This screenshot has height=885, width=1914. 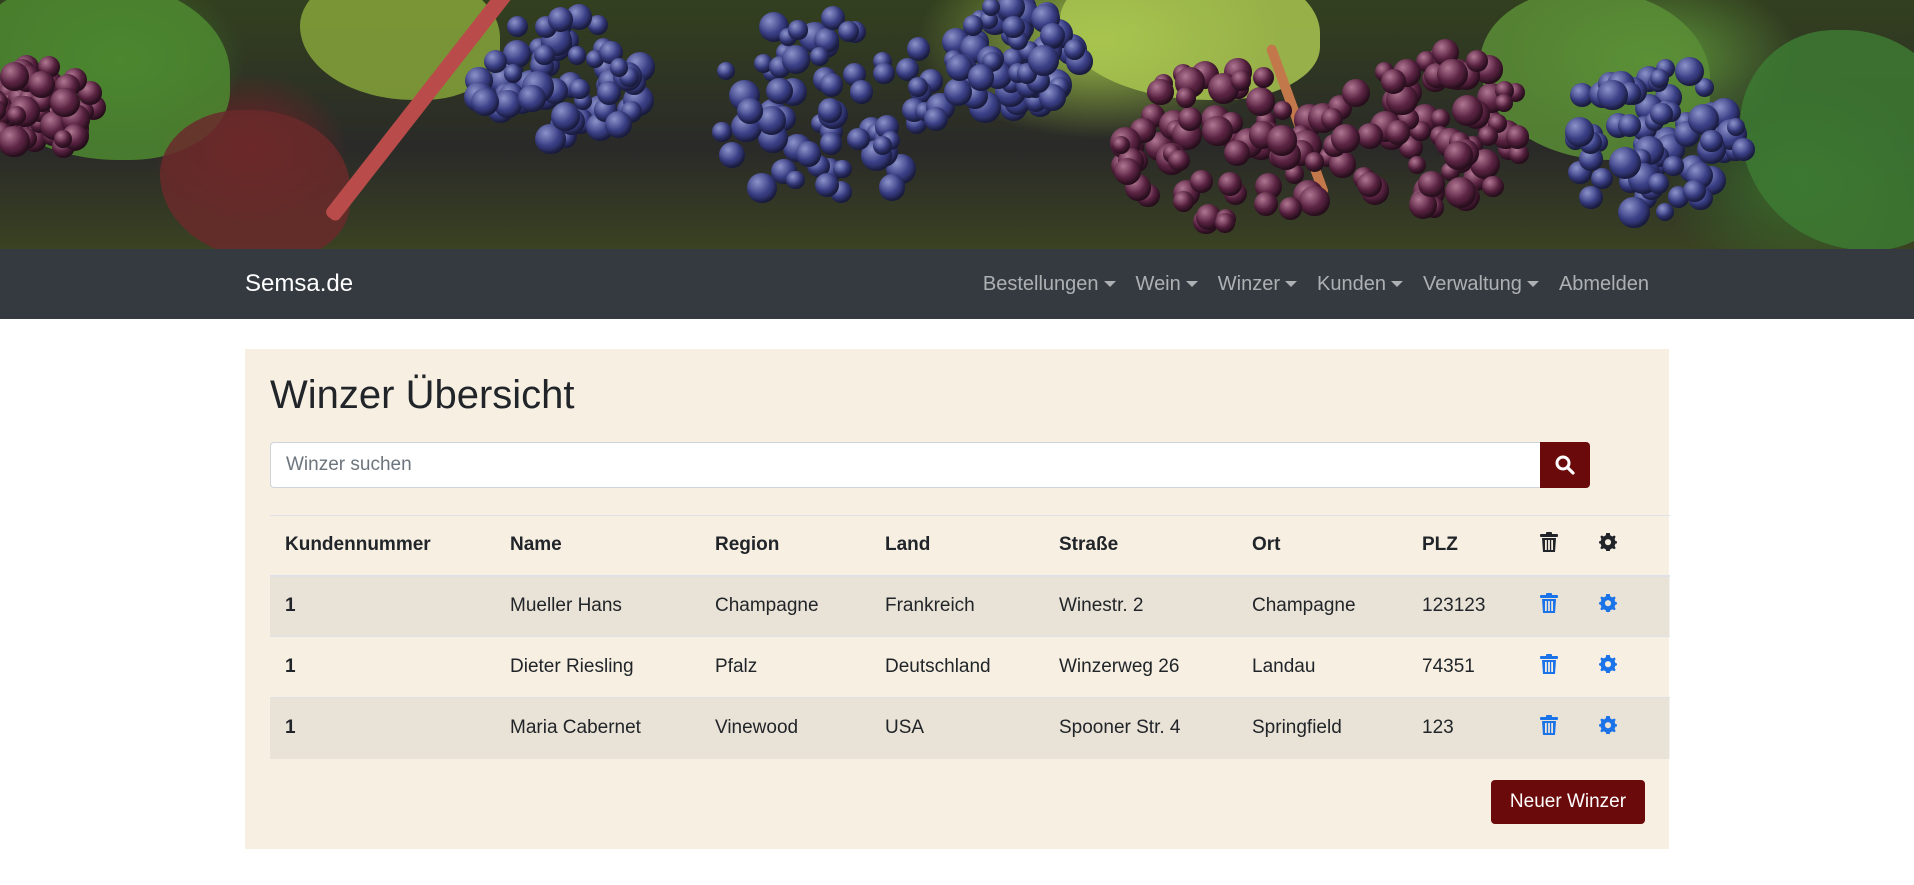 What do you see at coordinates (422, 395) in the screenshot?
I see `page-title: Winzer Übersicht` at bounding box center [422, 395].